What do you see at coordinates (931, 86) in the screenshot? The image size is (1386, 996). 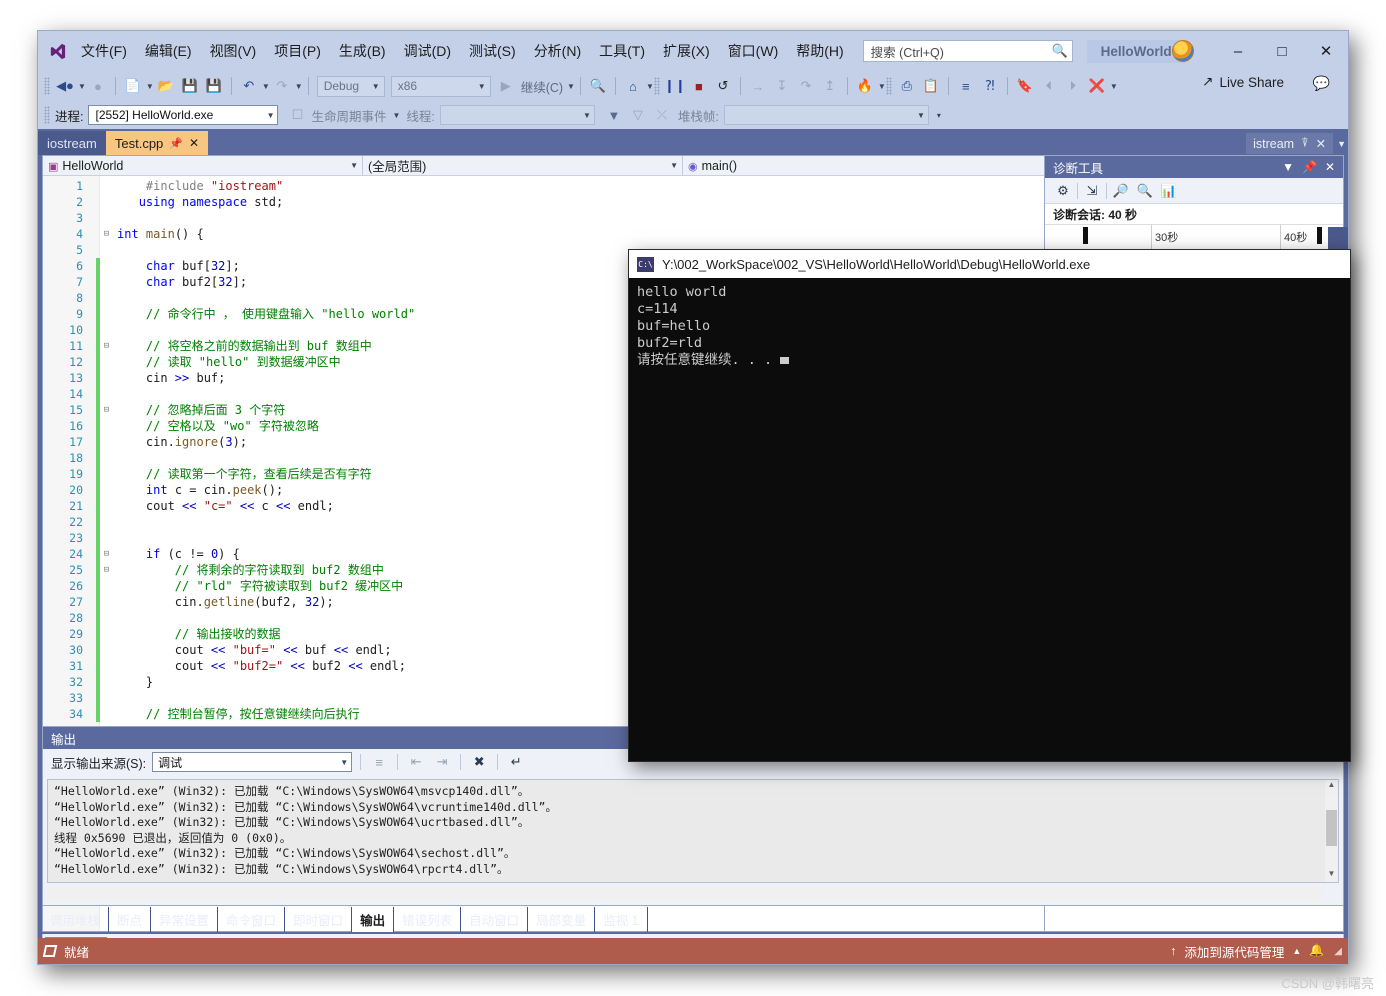 I see `copy-layout-icon: 📋` at bounding box center [931, 86].